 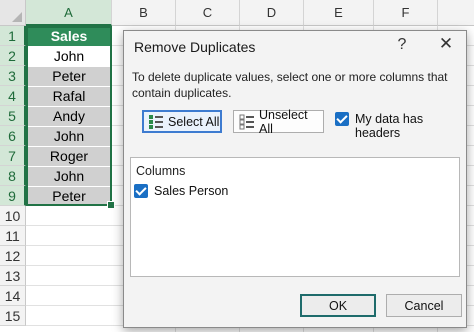 What do you see at coordinates (13, 76) in the screenshot?
I see `row-header-3: 3` at bounding box center [13, 76].